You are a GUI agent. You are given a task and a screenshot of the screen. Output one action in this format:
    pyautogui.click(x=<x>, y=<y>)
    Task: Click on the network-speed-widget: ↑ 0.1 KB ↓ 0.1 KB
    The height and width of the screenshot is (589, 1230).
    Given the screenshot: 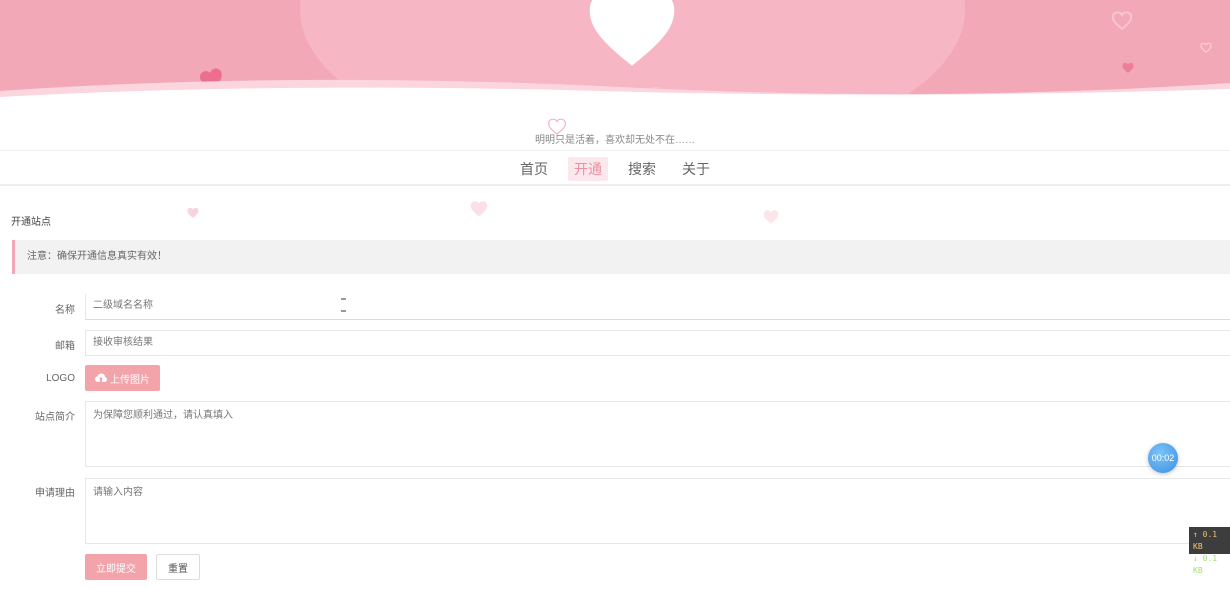 What is the action you would take?
    pyautogui.click(x=1209, y=551)
    